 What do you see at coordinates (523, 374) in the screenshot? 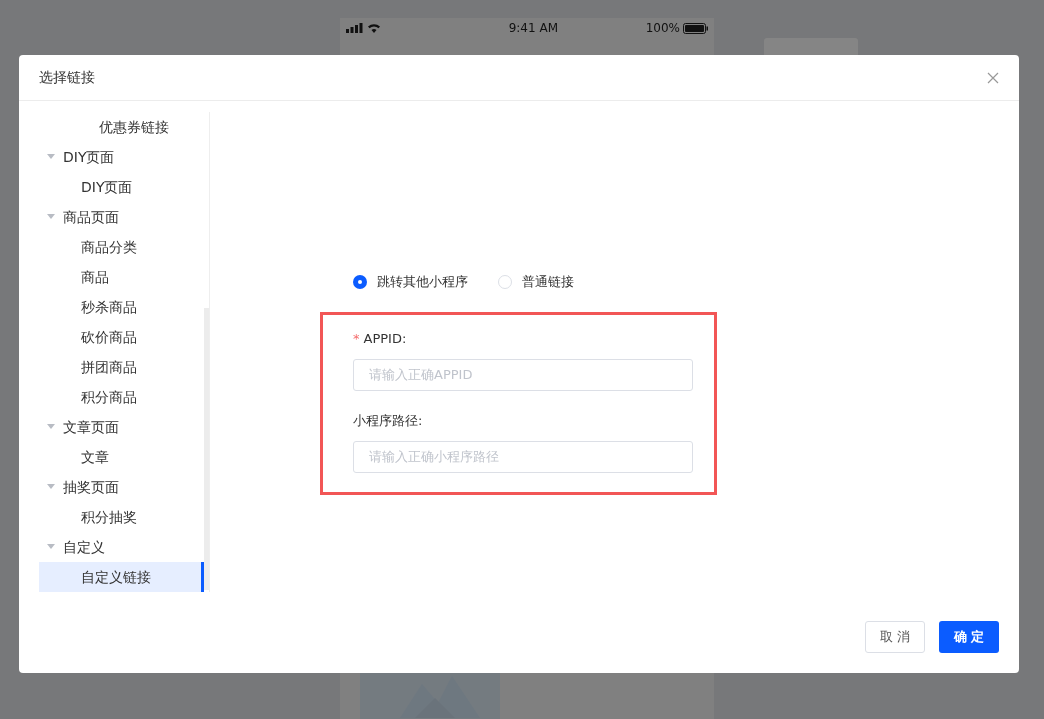
I see `input-field: 请输入正确APPID` at bounding box center [523, 374].